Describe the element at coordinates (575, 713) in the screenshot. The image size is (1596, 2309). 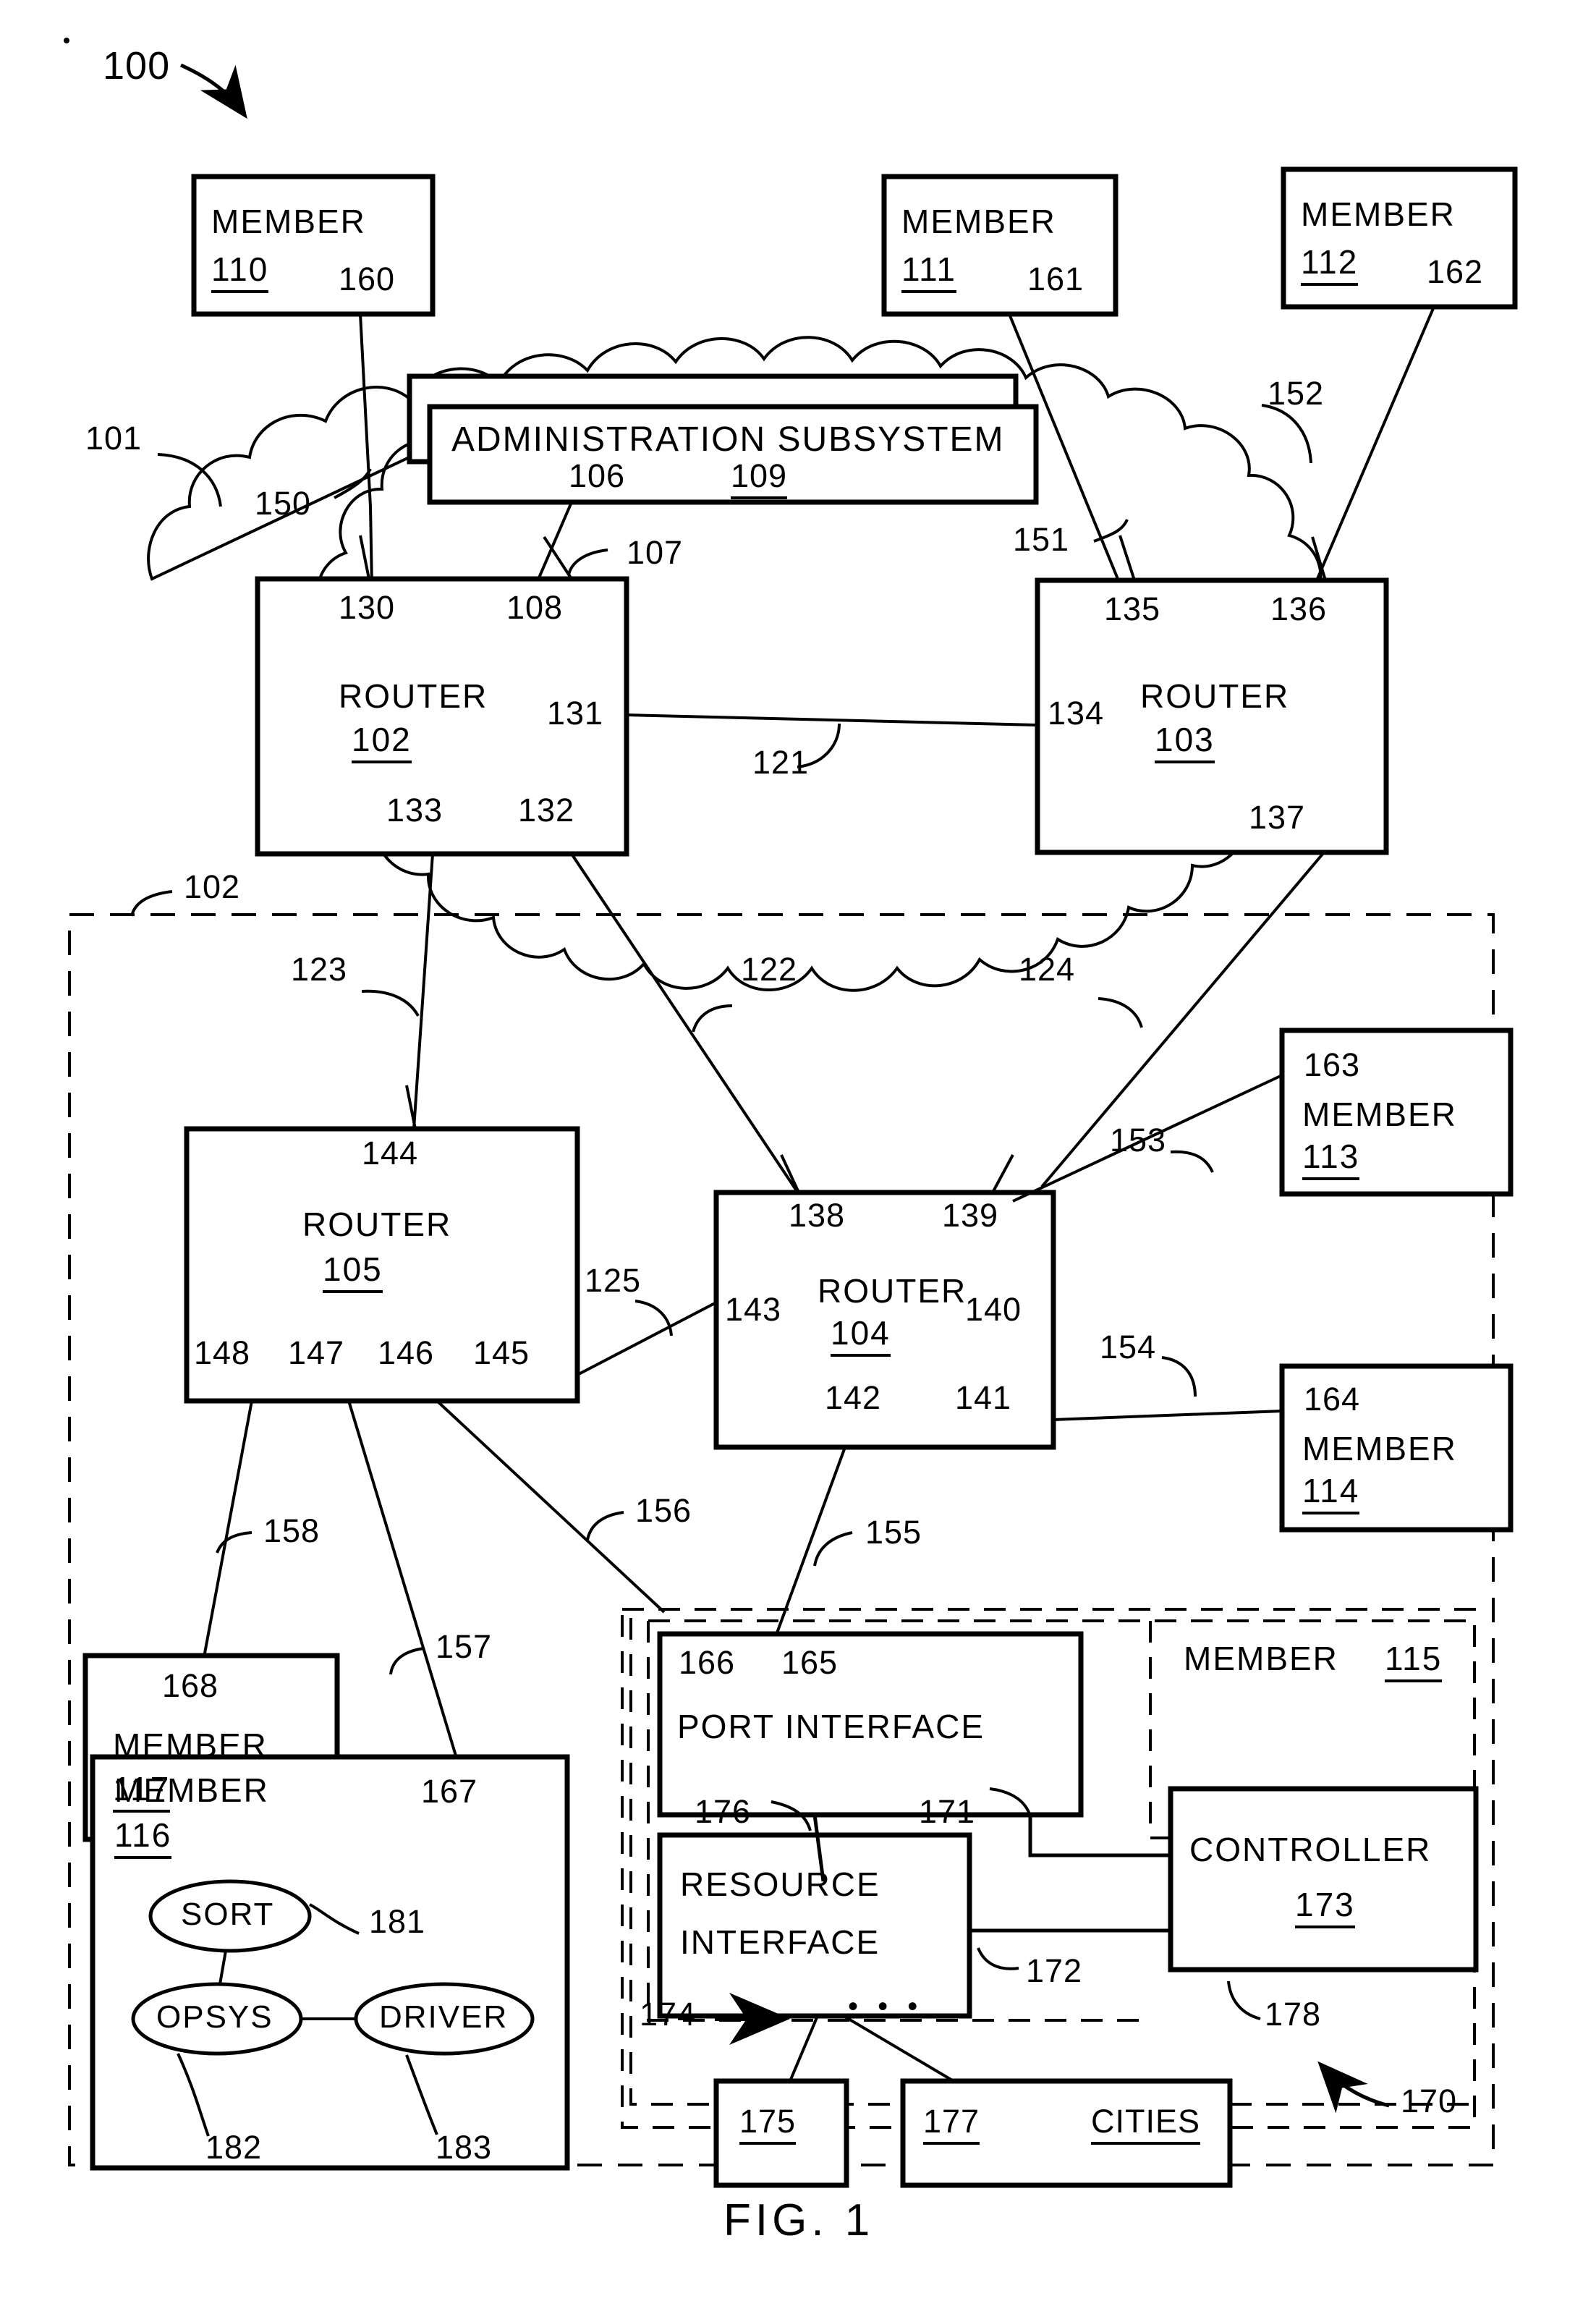
I see `router-102-port-131: 131` at that location.